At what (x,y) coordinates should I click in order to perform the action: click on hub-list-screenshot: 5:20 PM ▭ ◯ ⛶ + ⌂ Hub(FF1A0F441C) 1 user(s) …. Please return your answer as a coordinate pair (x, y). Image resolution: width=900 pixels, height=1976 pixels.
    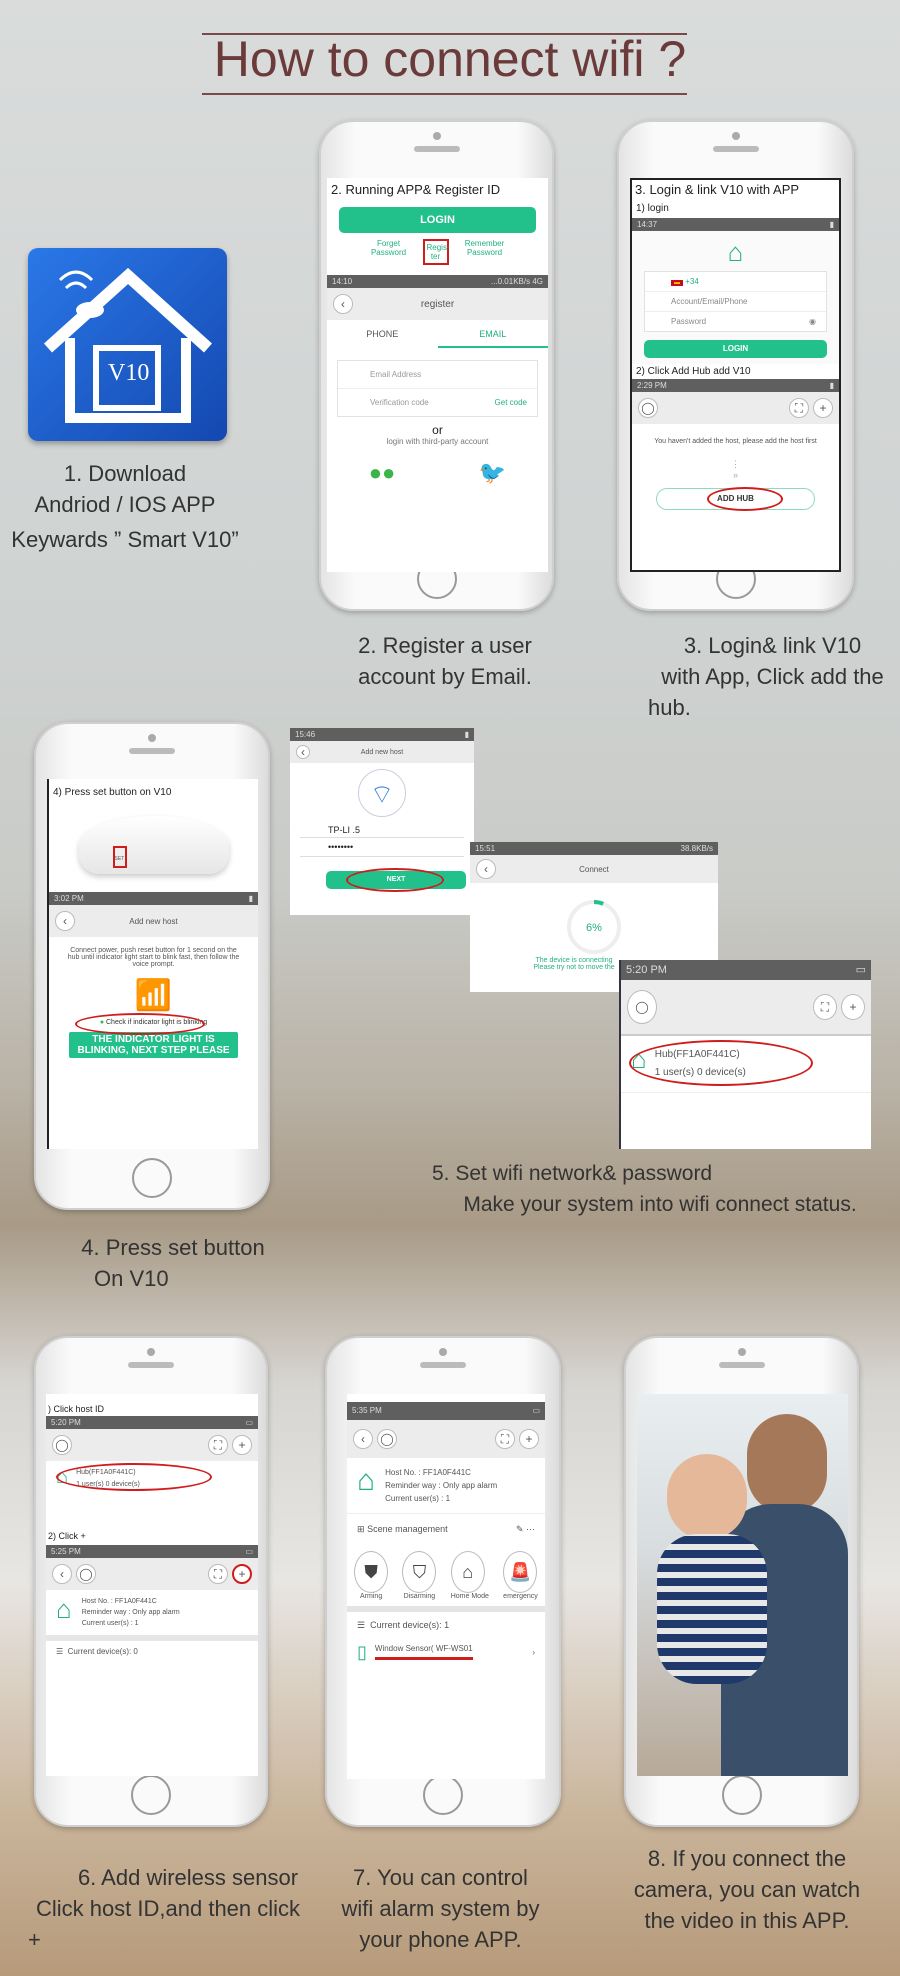
    Looking at the image, I should click on (745, 1054).